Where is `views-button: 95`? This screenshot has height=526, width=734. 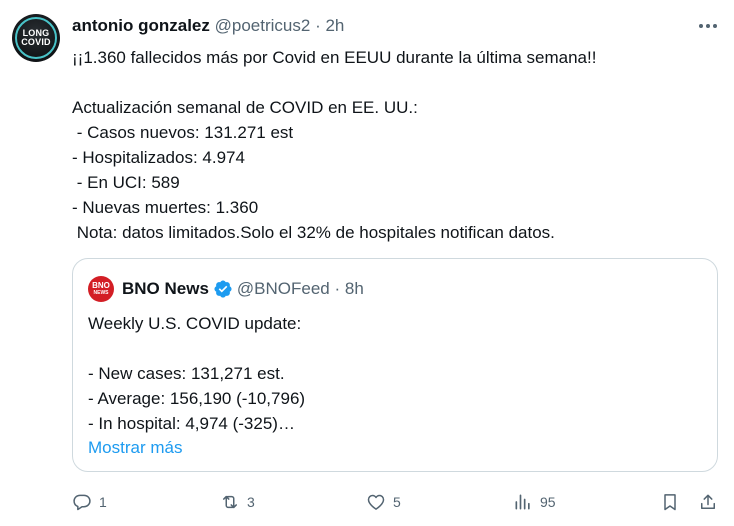 views-button: 95 is located at coordinates (534, 502).